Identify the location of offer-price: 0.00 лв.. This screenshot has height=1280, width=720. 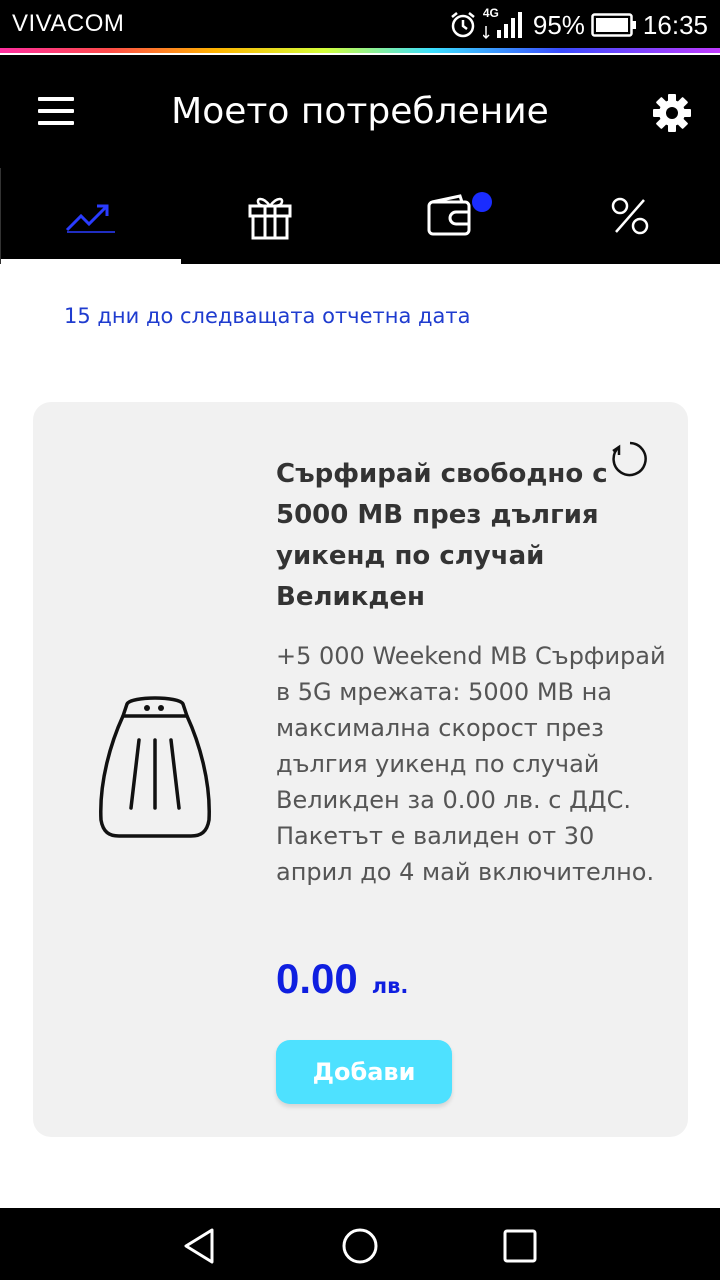
(342, 979).